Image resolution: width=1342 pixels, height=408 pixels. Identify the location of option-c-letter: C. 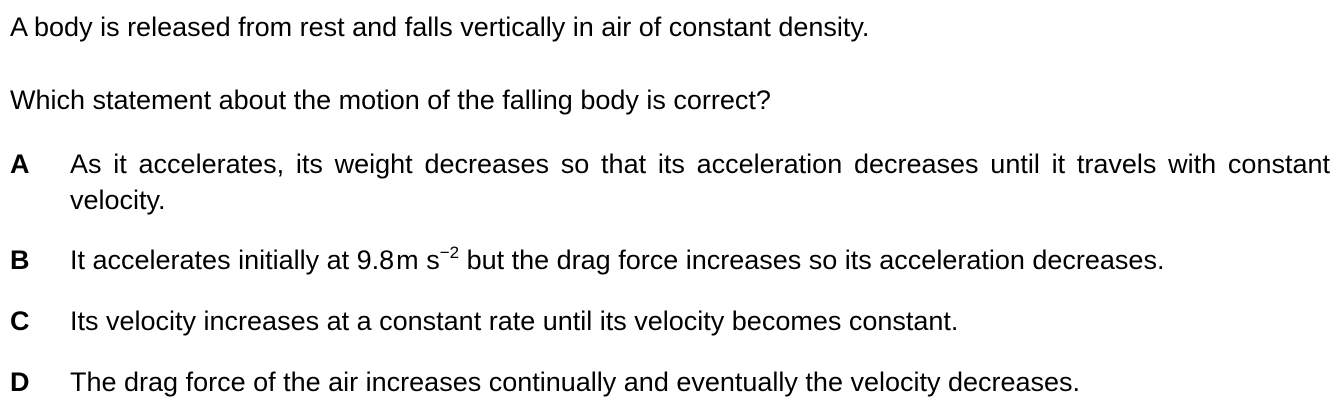
(20, 321).